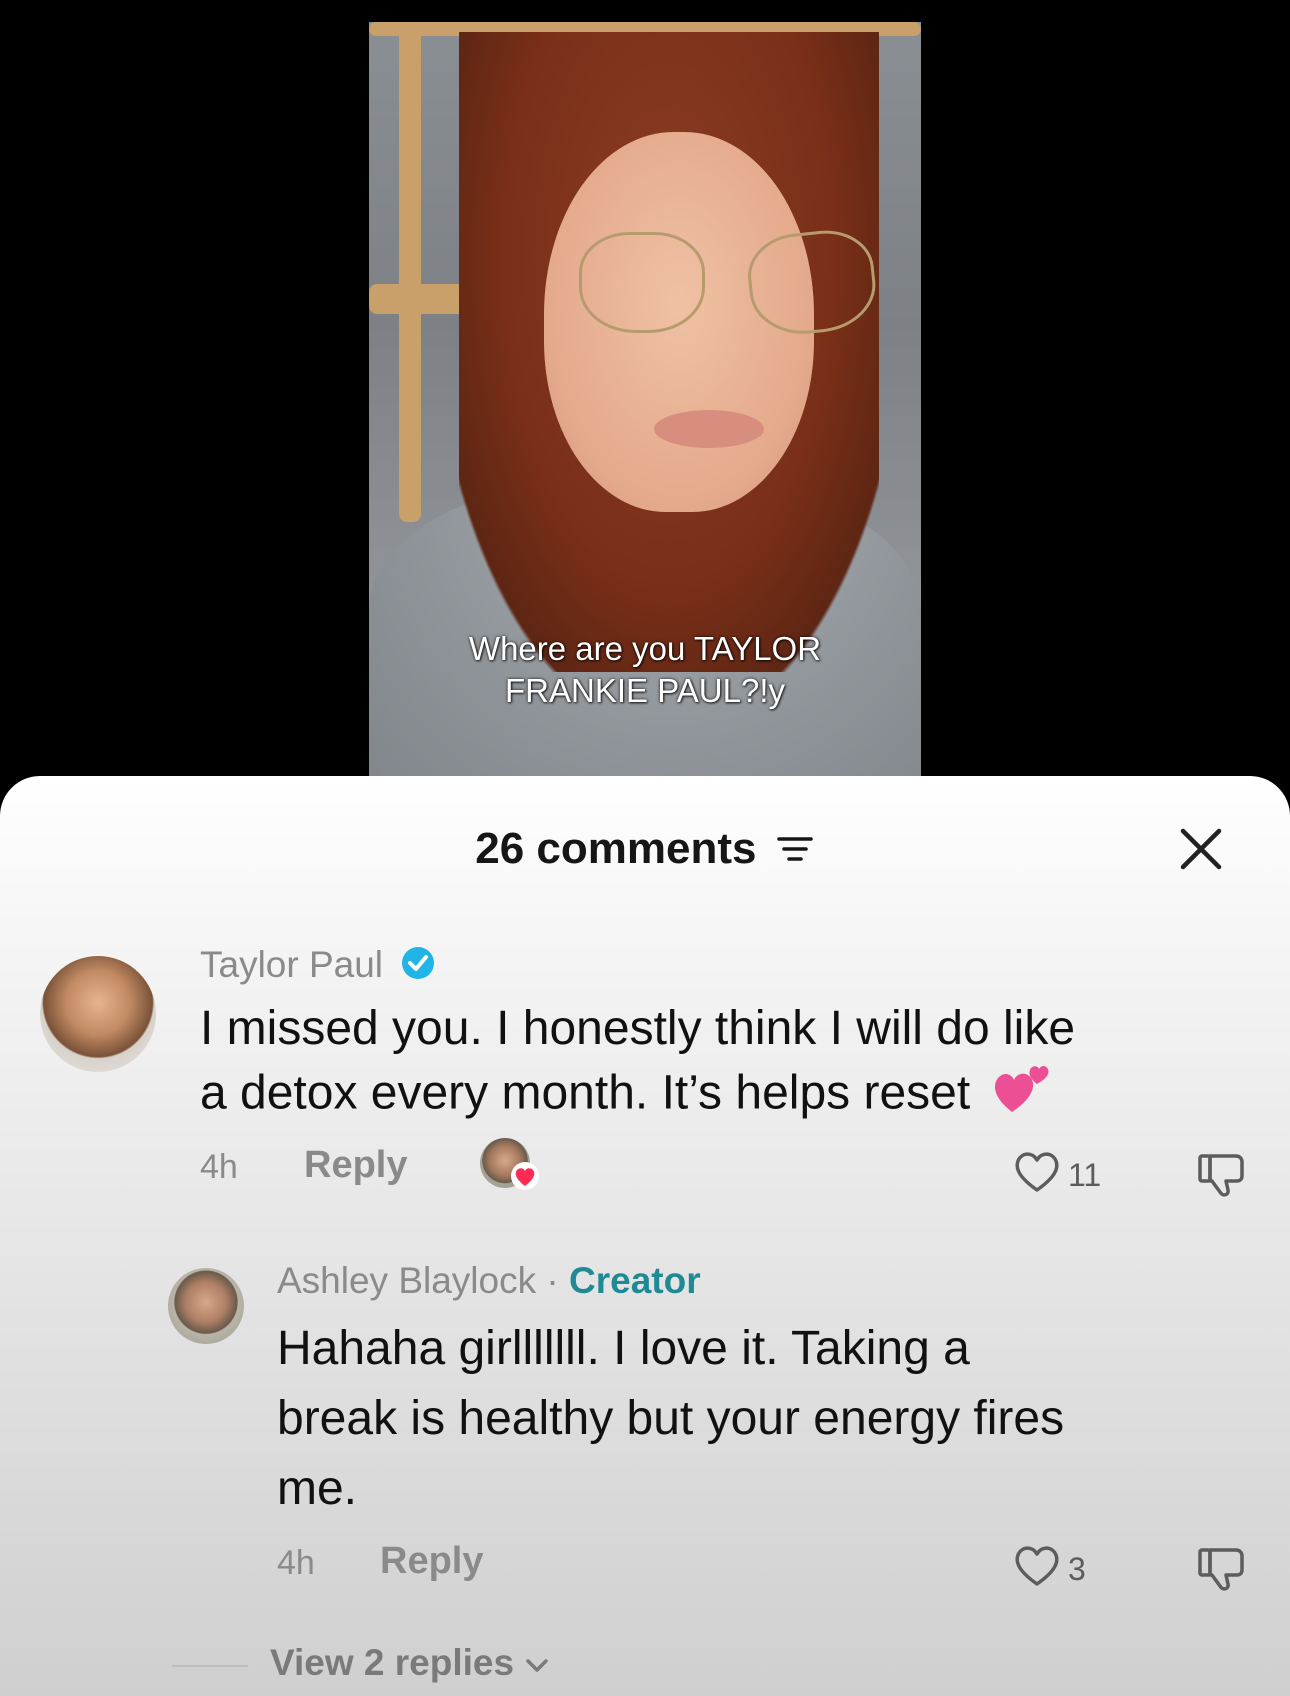  I want to click on like-button: 11, so click(1056, 1175).